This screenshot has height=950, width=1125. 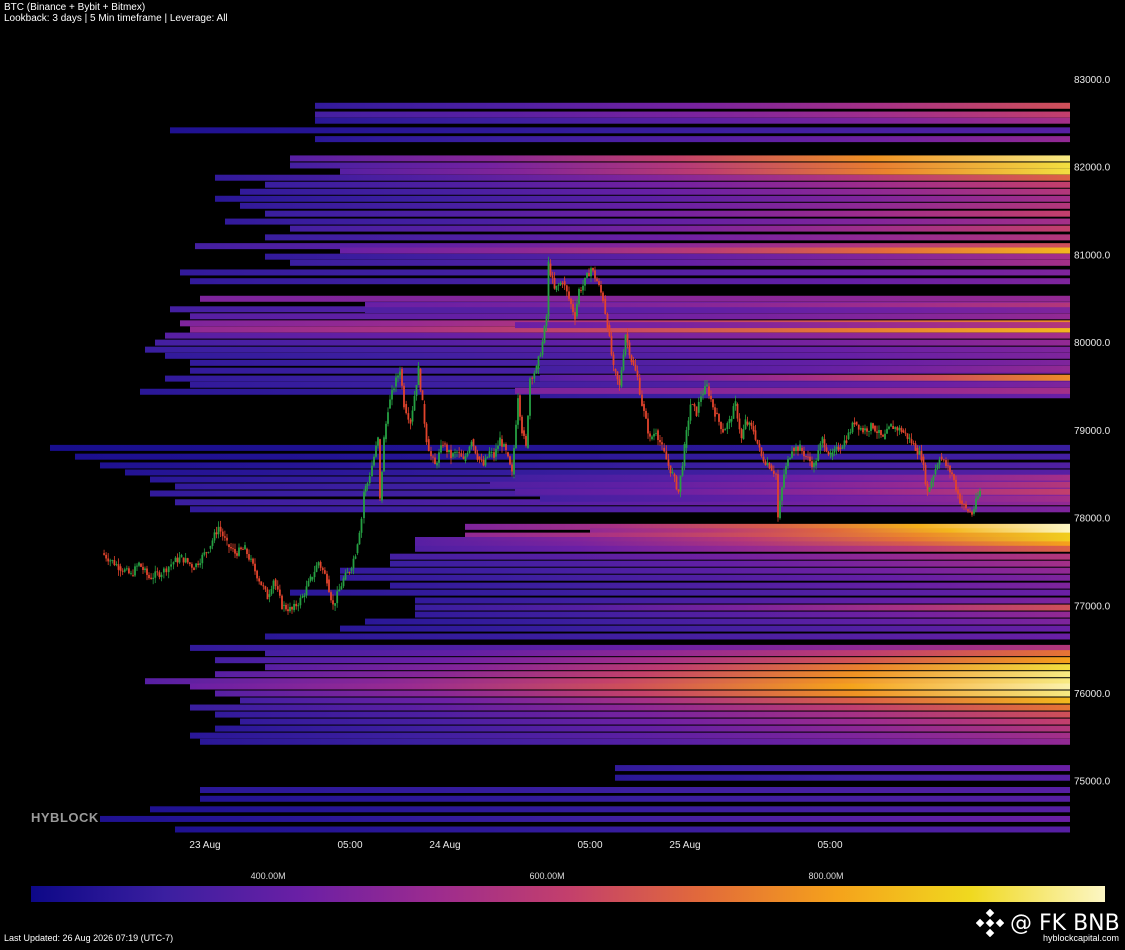 I want to click on x-tick-label: 05:00, so click(x=349, y=845).